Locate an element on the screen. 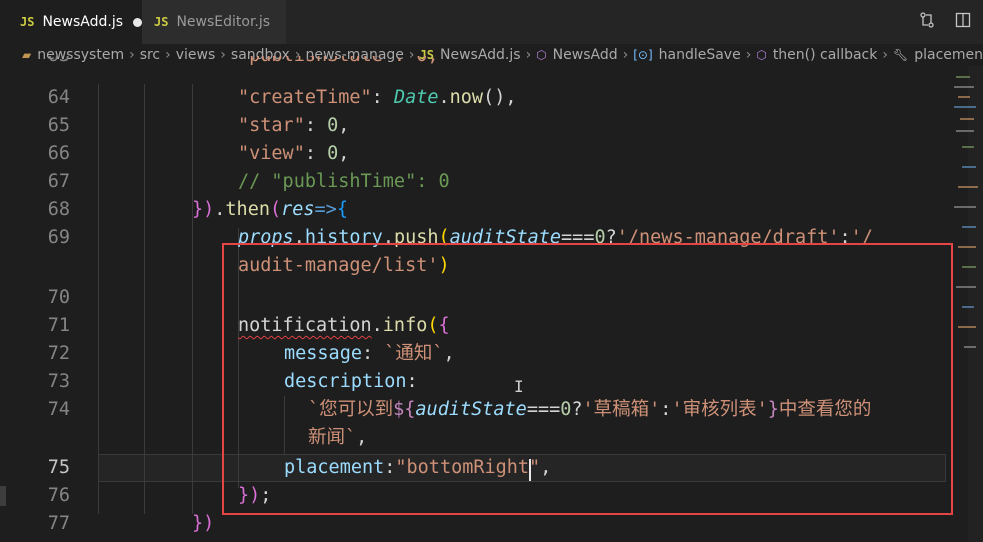  code-token: "view" is located at coordinates (271, 153).